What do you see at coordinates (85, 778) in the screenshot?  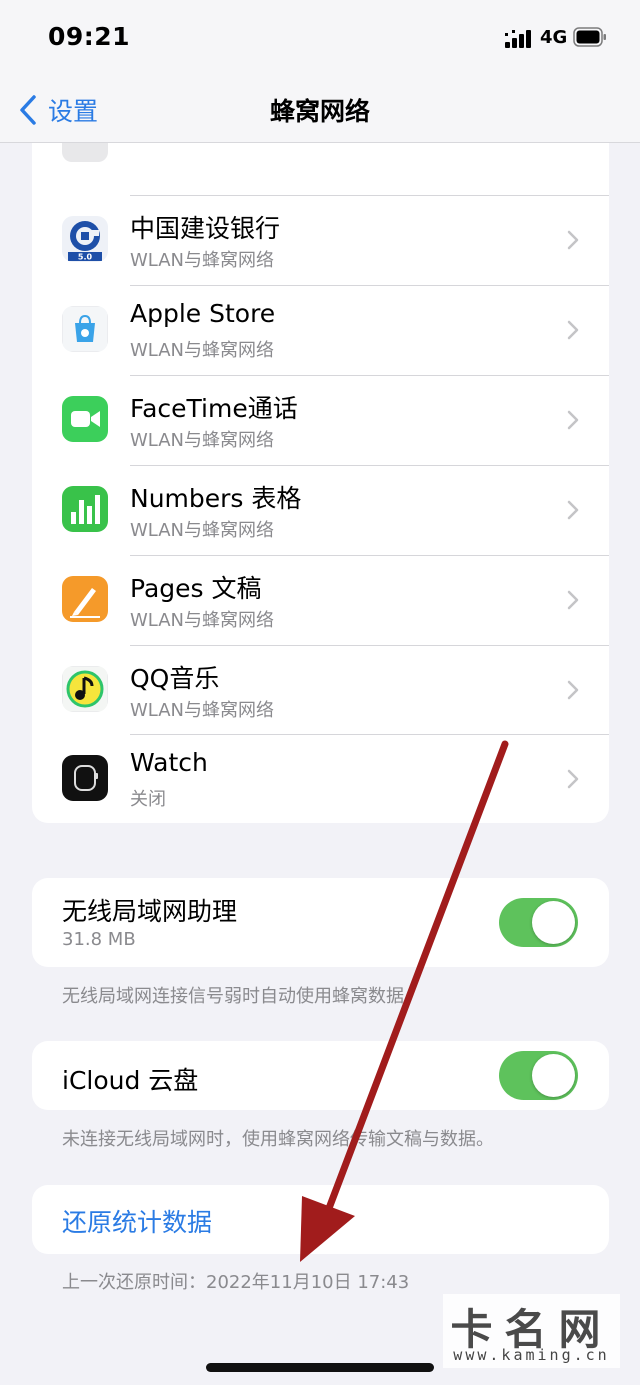 I see `watch-icon` at bounding box center [85, 778].